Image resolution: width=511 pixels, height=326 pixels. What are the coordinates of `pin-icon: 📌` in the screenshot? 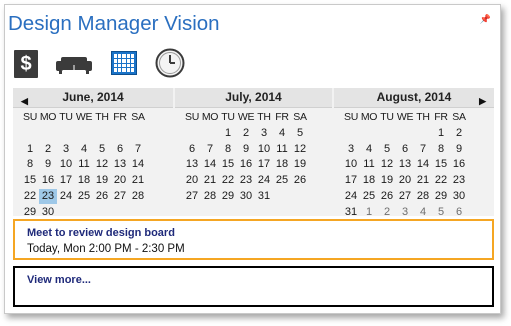 It's located at (485, 19).